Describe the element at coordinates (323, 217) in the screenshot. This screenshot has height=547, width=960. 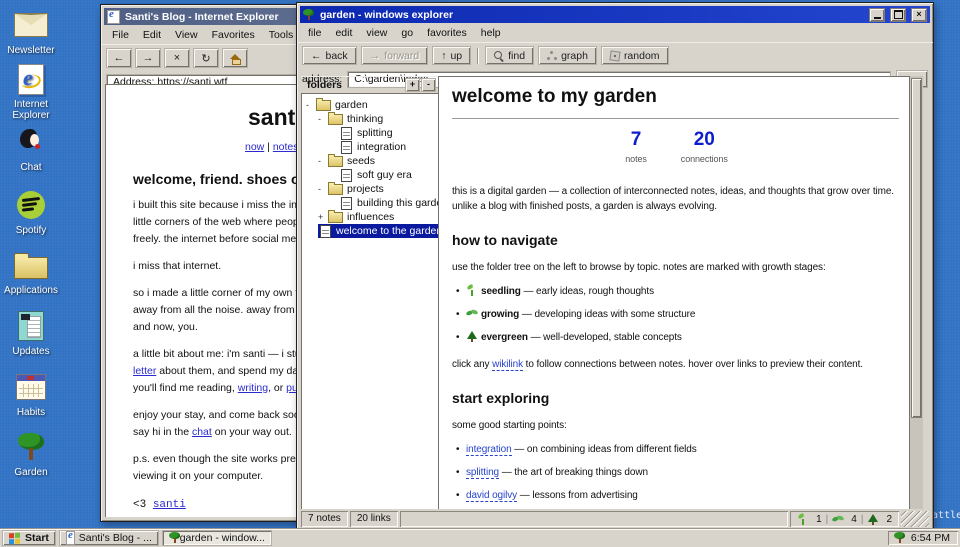
I see `expand-toggle: +` at that location.